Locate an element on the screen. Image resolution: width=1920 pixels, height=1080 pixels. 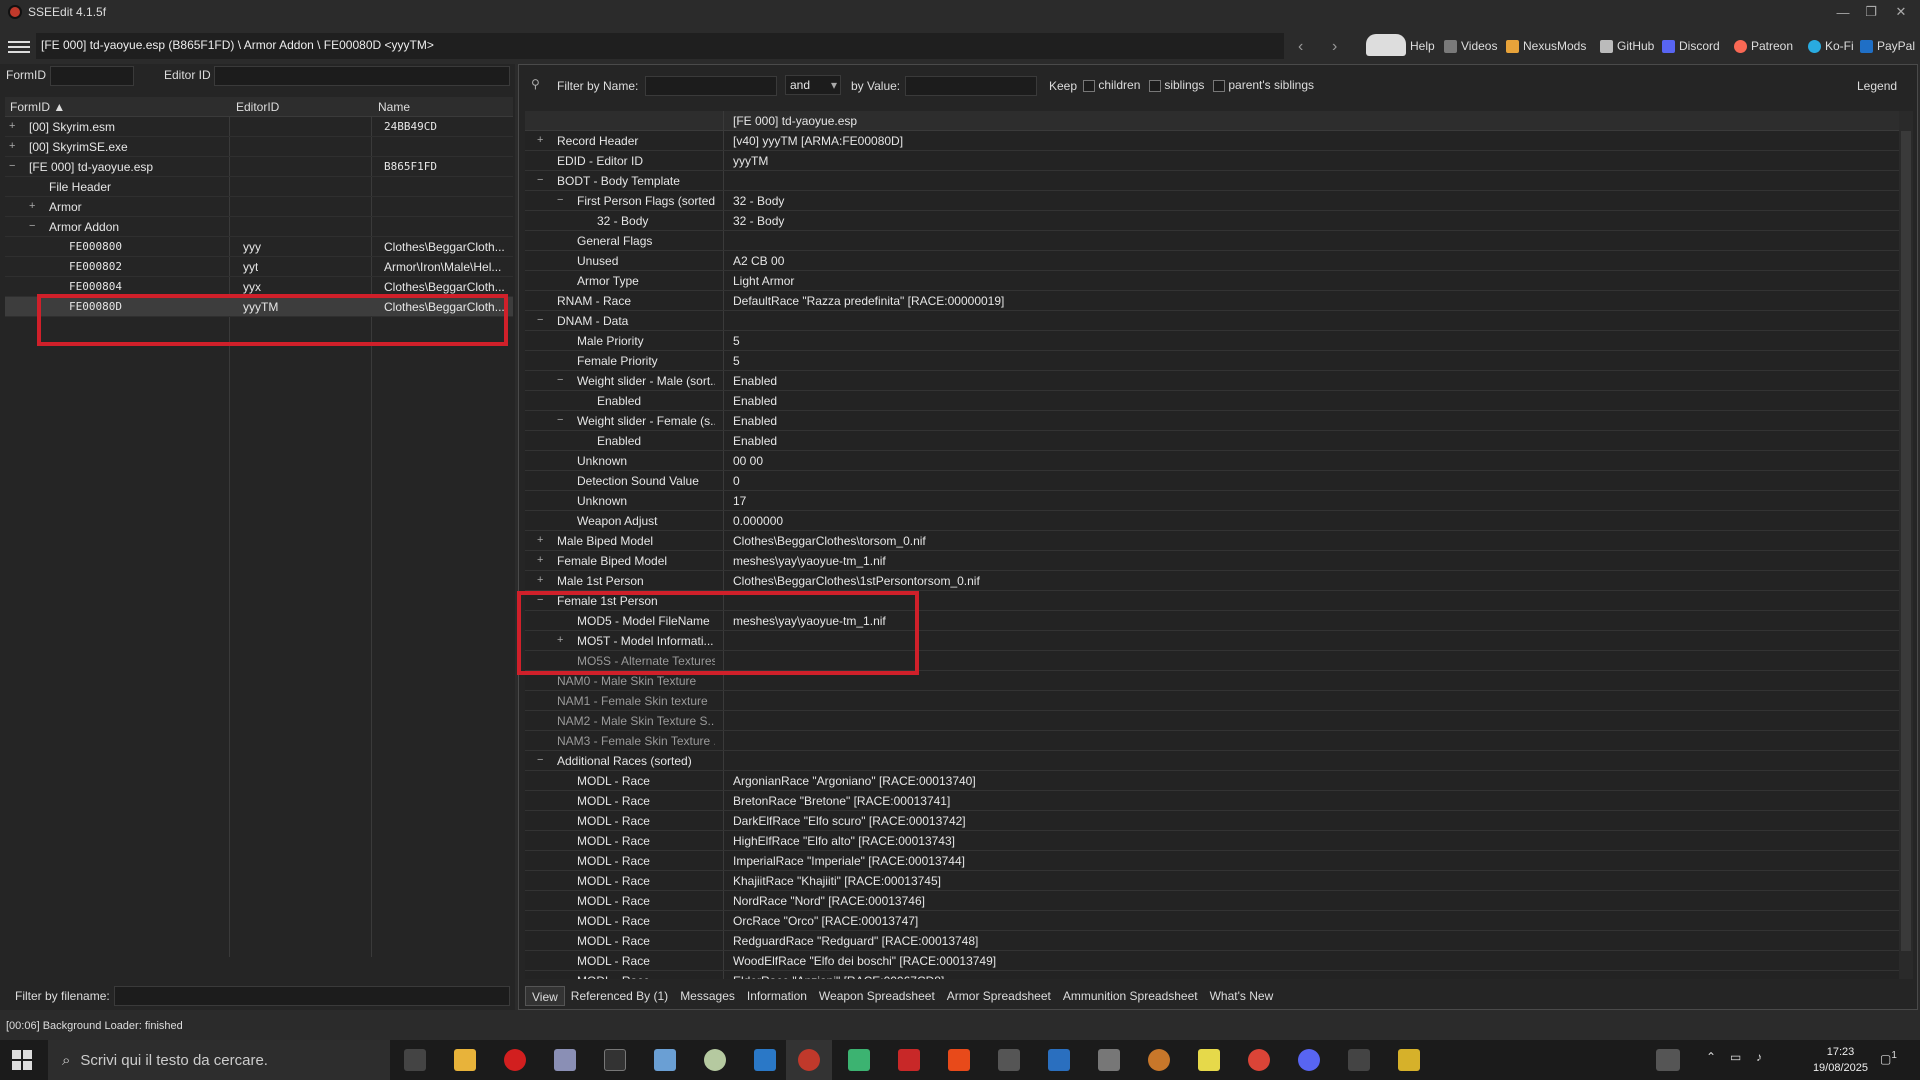
editorid-input is located at coordinates (362, 76).